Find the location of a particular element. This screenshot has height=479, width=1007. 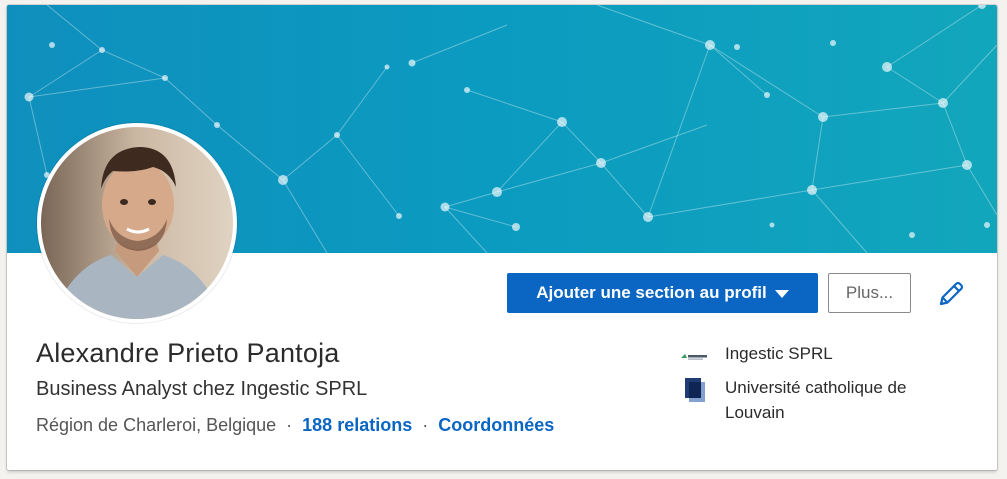

school-name: Université catholique de Louvain is located at coordinates (816, 400).